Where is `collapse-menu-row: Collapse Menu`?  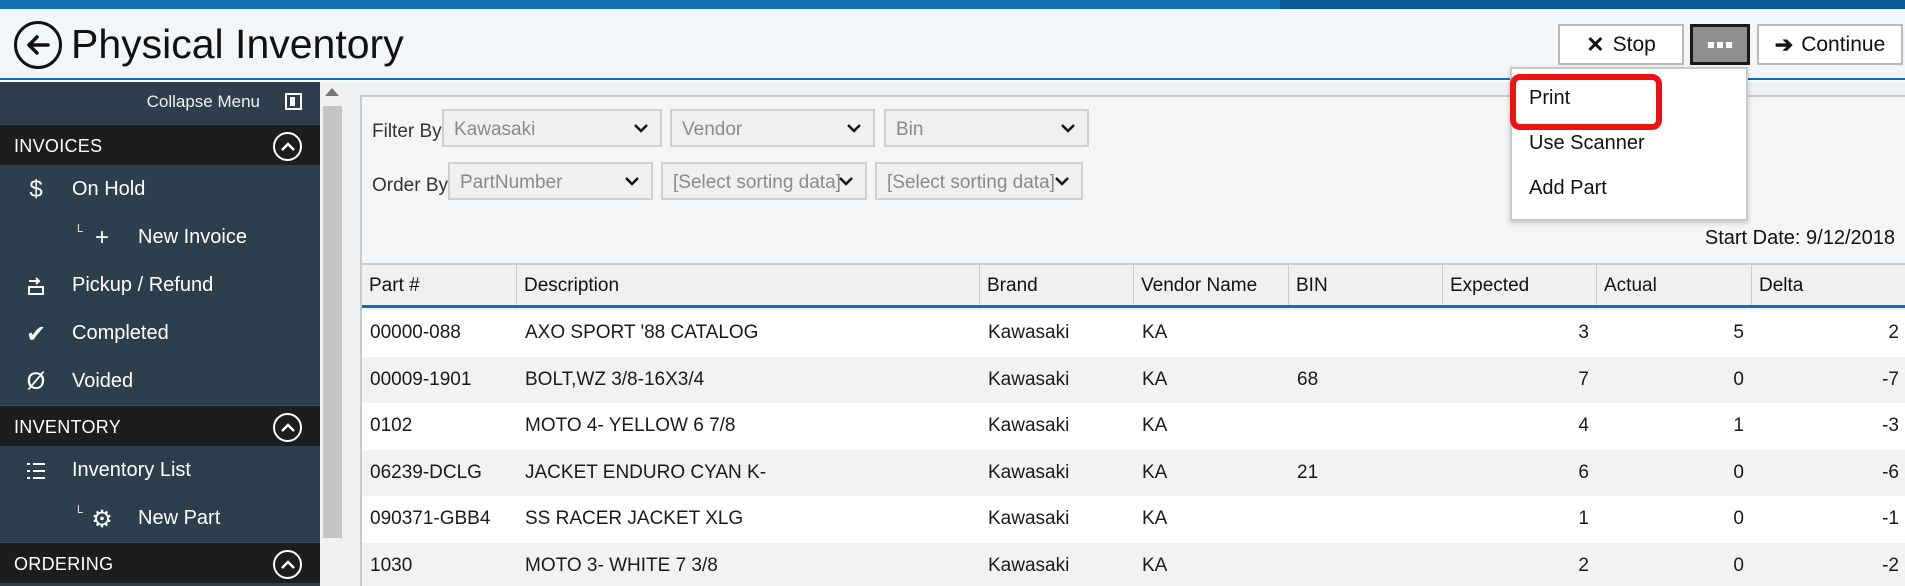
collapse-menu-row: Collapse Menu is located at coordinates (160, 103).